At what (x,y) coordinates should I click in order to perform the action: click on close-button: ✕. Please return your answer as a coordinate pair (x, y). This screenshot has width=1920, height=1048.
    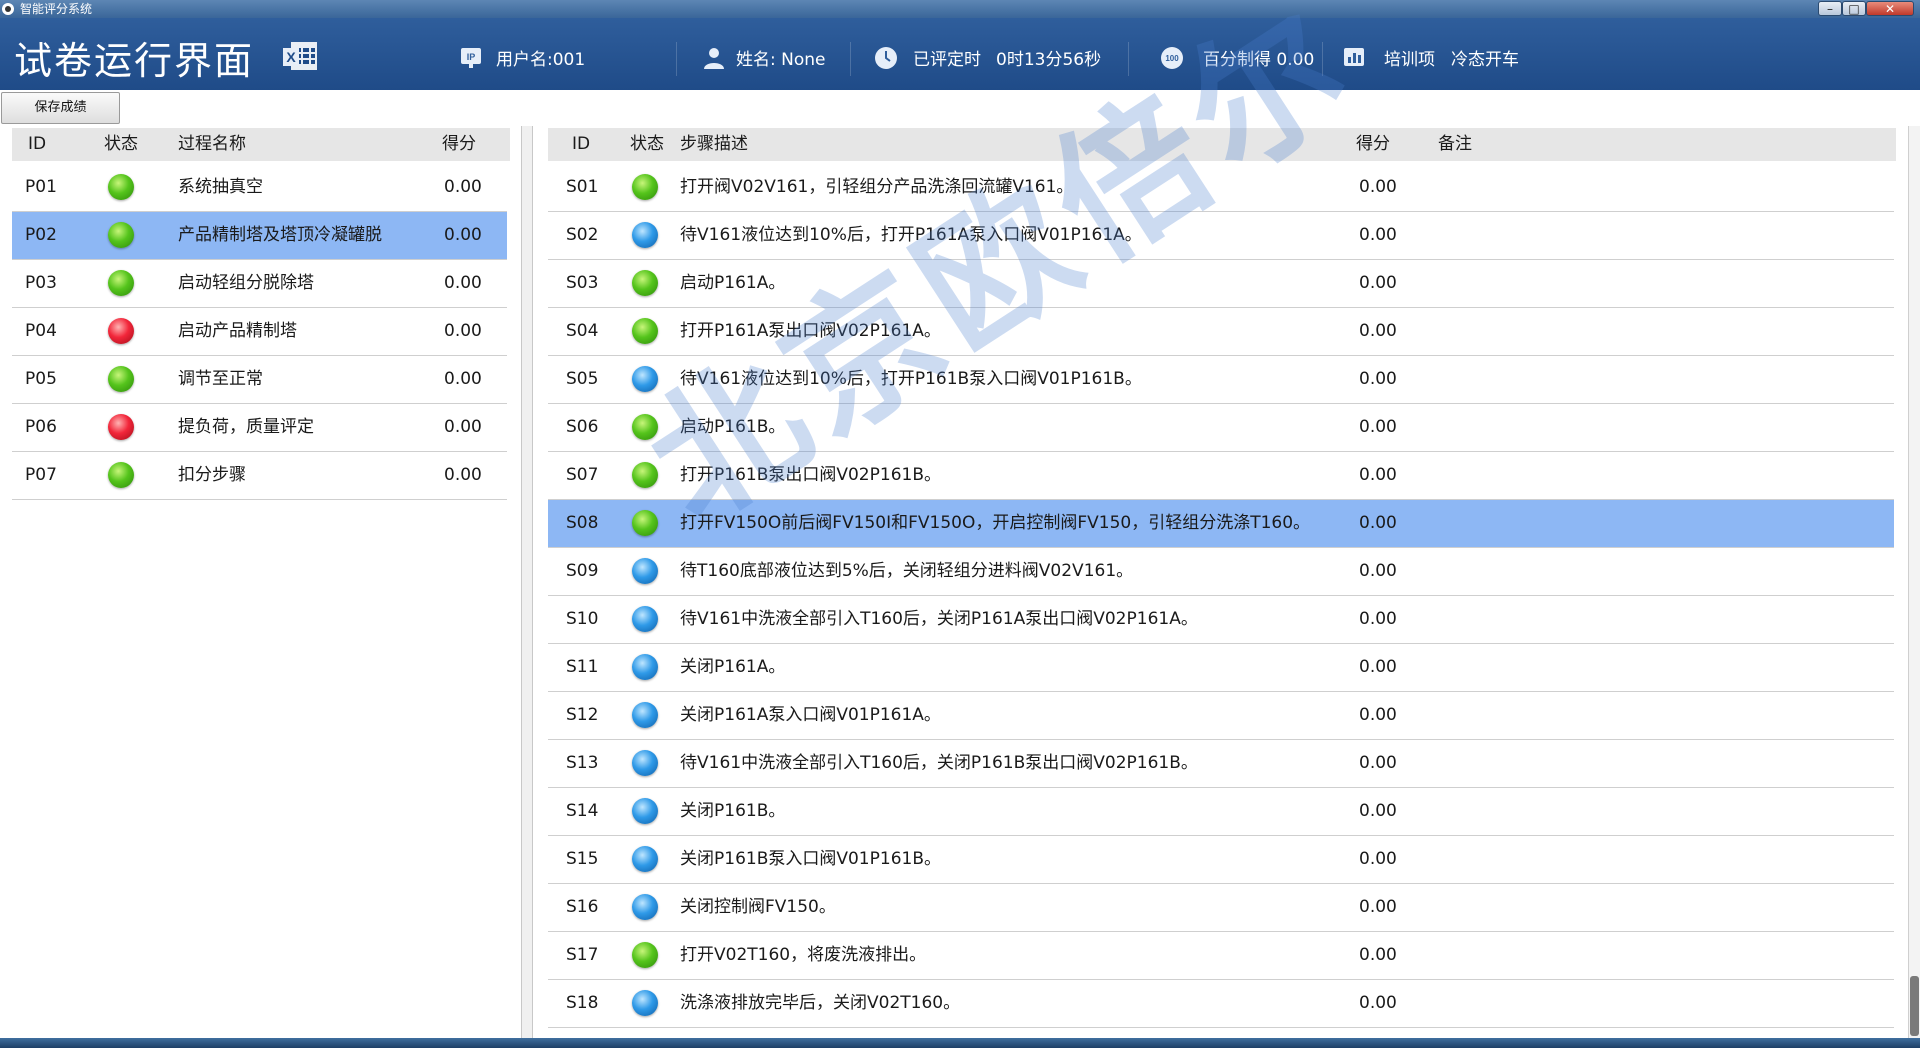
    Looking at the image, I should click on (1890, 8).